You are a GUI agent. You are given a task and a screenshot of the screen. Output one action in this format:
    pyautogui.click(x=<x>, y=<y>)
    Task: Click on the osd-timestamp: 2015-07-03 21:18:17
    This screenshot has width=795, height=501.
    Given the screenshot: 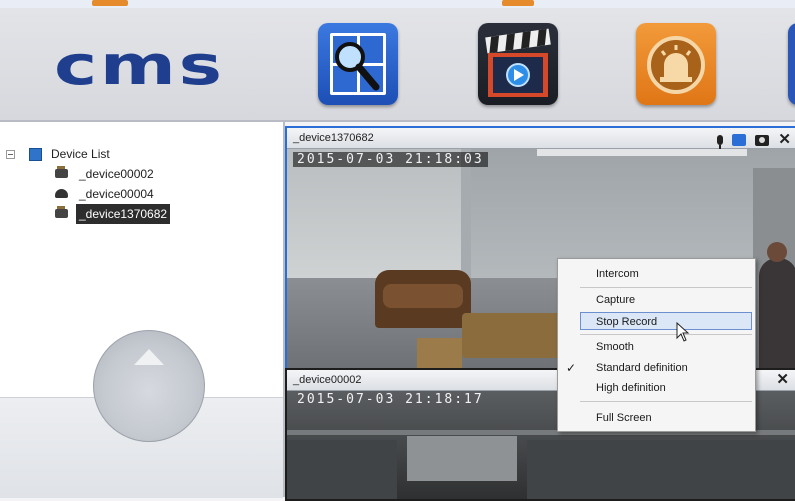 What is the action you would take?
    pyautogui.click(x=390, y=399)
    